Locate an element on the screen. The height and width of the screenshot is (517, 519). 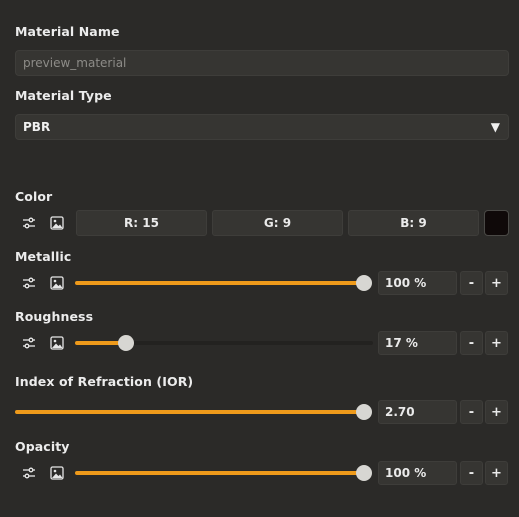
color-swatch is located at coordinates (496, 223).